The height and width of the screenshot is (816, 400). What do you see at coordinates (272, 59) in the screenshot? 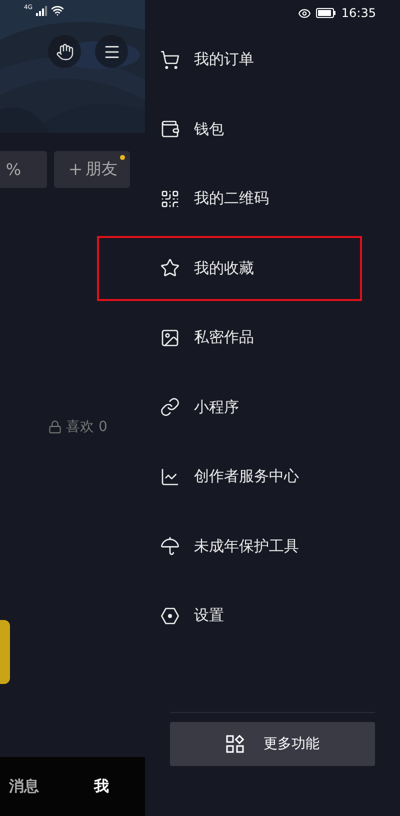
I see `menu-item: 我的订单` at bounding box center [272, 59].